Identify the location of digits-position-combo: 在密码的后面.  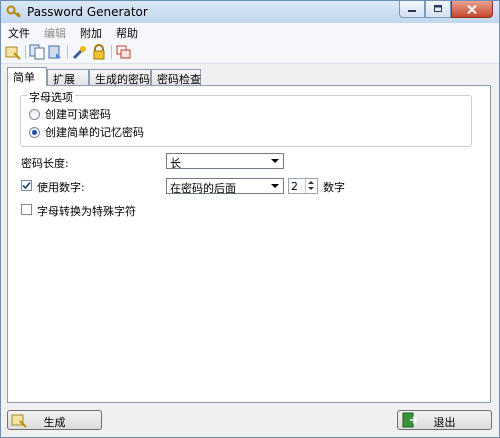
(225, 186).